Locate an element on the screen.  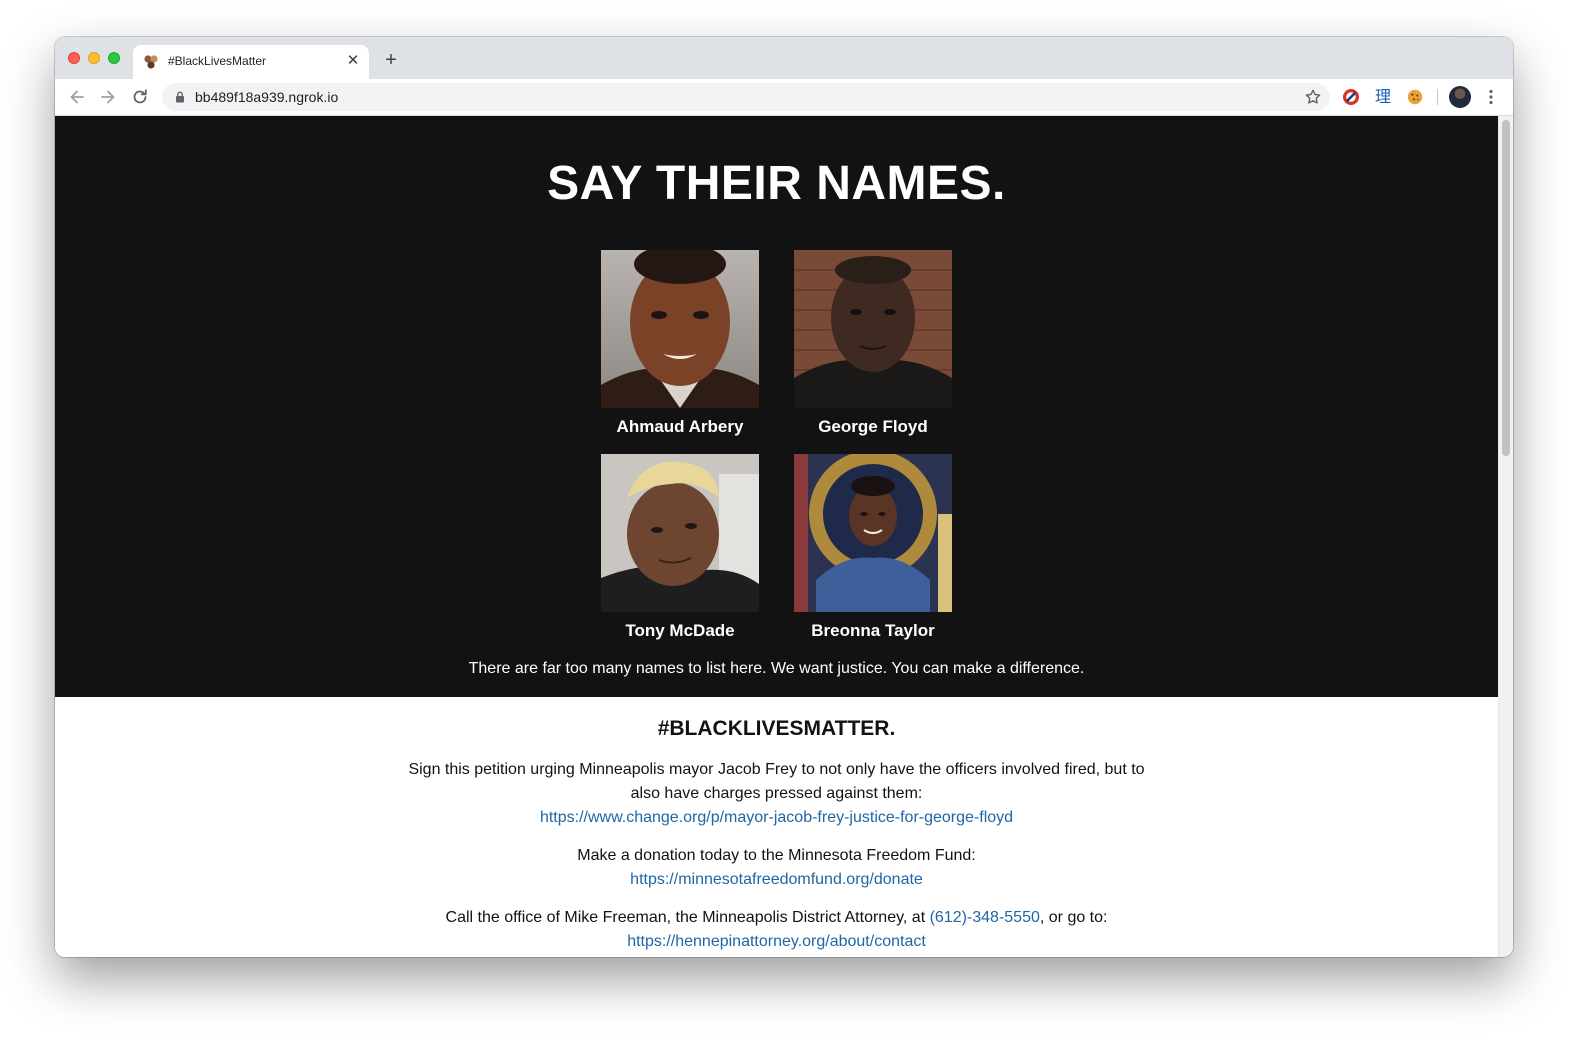
person-card-ahmaud-arbery: Ahmaud Arbery is located at coordinates (680, 343).